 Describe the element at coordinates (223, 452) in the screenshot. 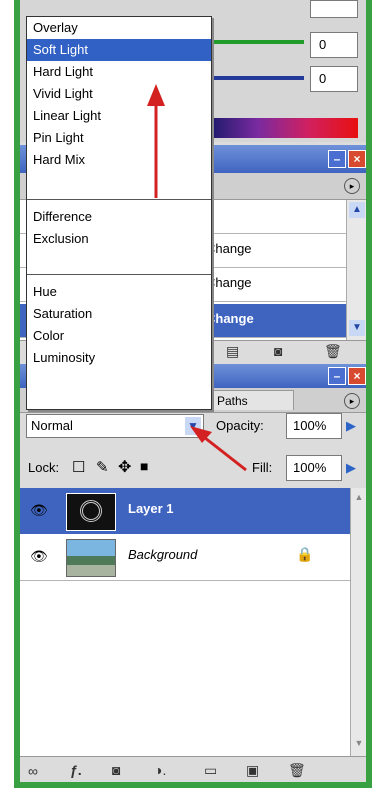

I see `annotation-arrow-diagonal` at that location.